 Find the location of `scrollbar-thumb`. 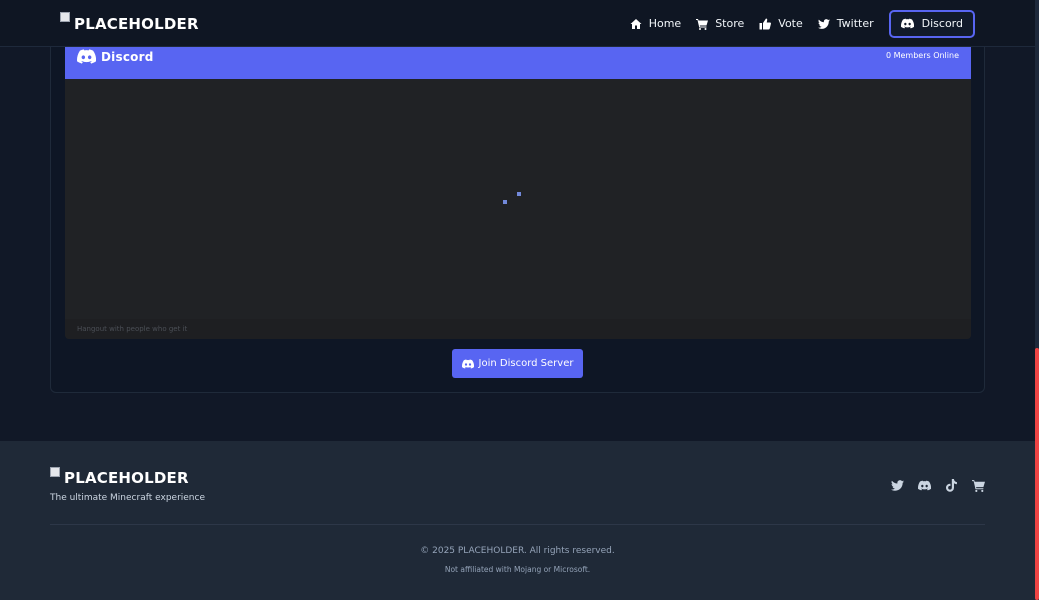

scrollbar-thumb is located at coordinates (1037, 474).